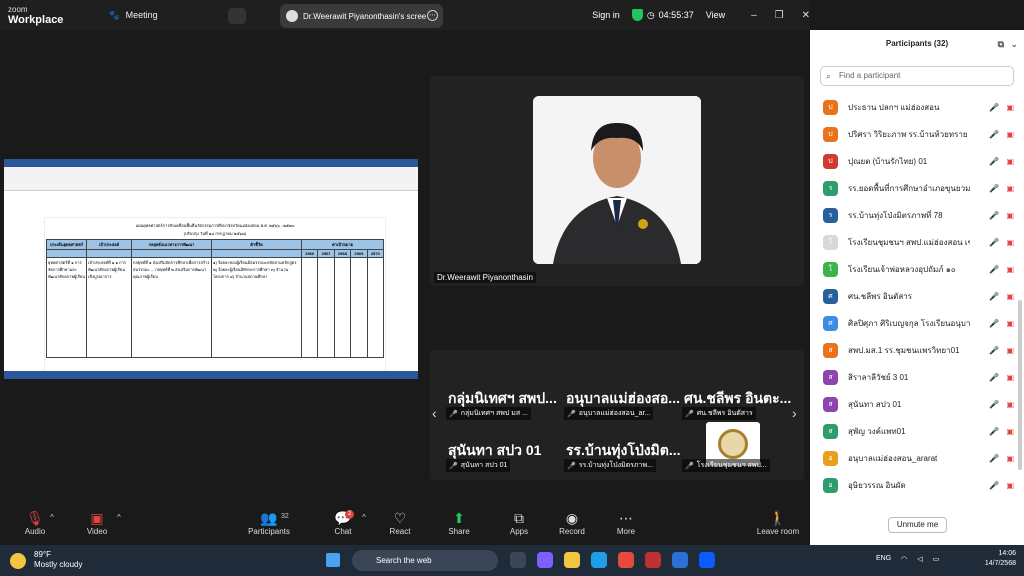  Describe the element at coordinates (572, 560) in the screenshot. I see `file-explorer-icon` at that location.